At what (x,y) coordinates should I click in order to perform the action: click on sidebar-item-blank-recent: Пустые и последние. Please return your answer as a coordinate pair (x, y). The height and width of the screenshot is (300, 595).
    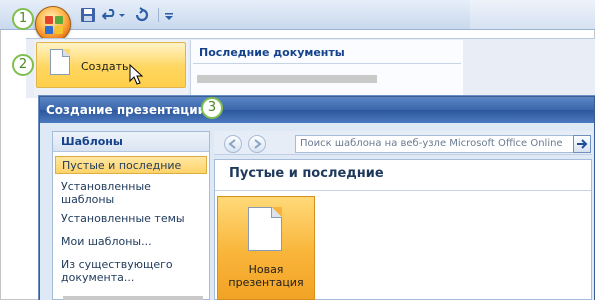
    Looking at the image, I should click on (131, 165).